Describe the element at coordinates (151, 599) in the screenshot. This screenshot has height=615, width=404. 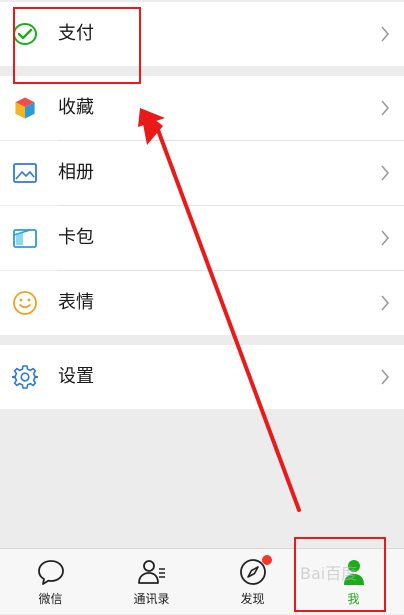
I see `tab-label-contacts: 通讯录` at that location.